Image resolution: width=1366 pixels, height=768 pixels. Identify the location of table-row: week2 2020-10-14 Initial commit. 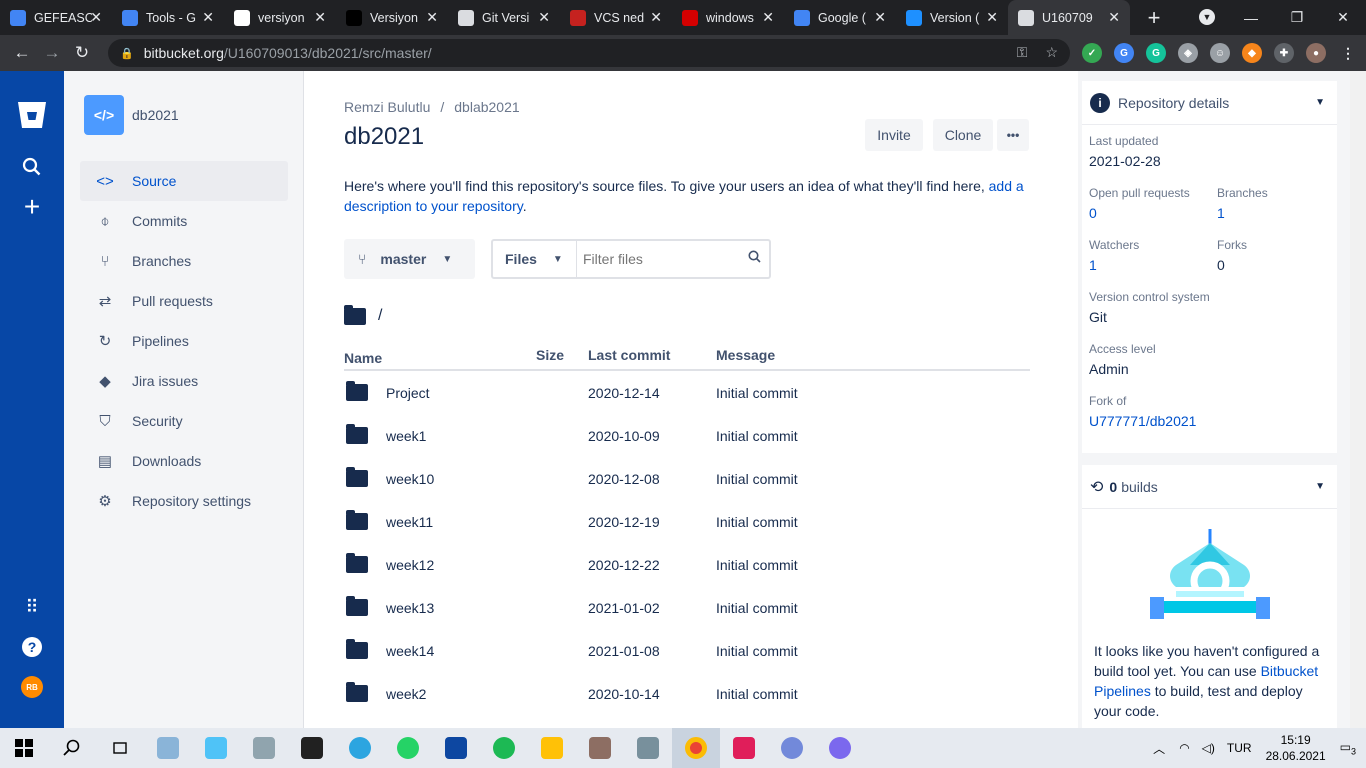
(687, 693).